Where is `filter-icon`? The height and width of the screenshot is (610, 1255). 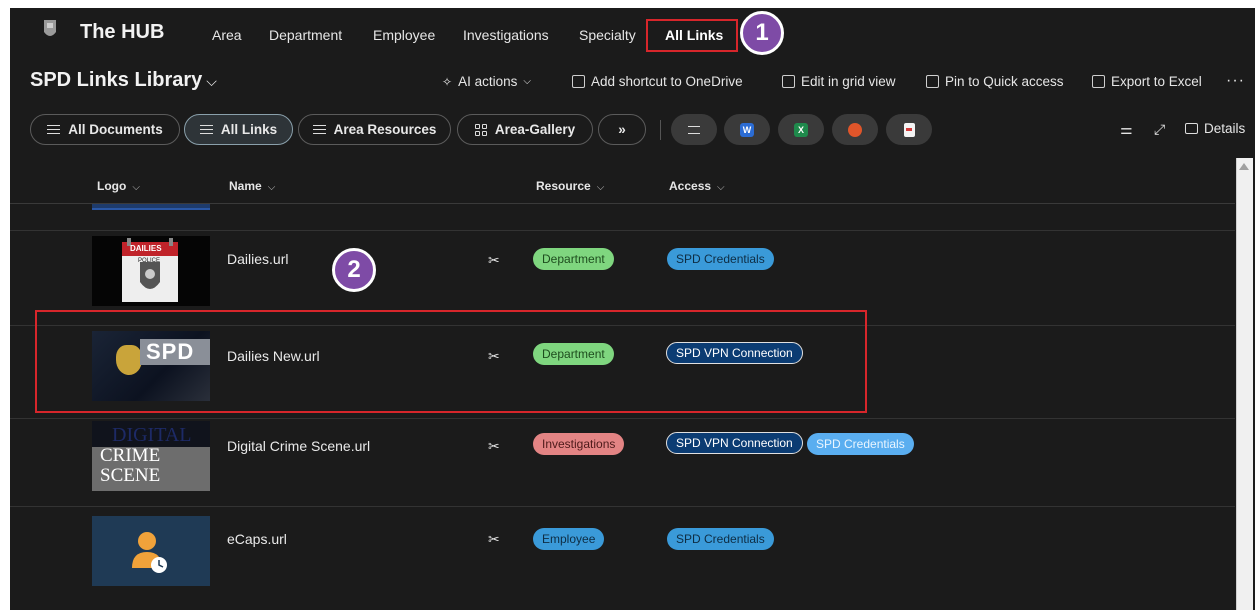 filter-icon is located at coordinates (694, 129).